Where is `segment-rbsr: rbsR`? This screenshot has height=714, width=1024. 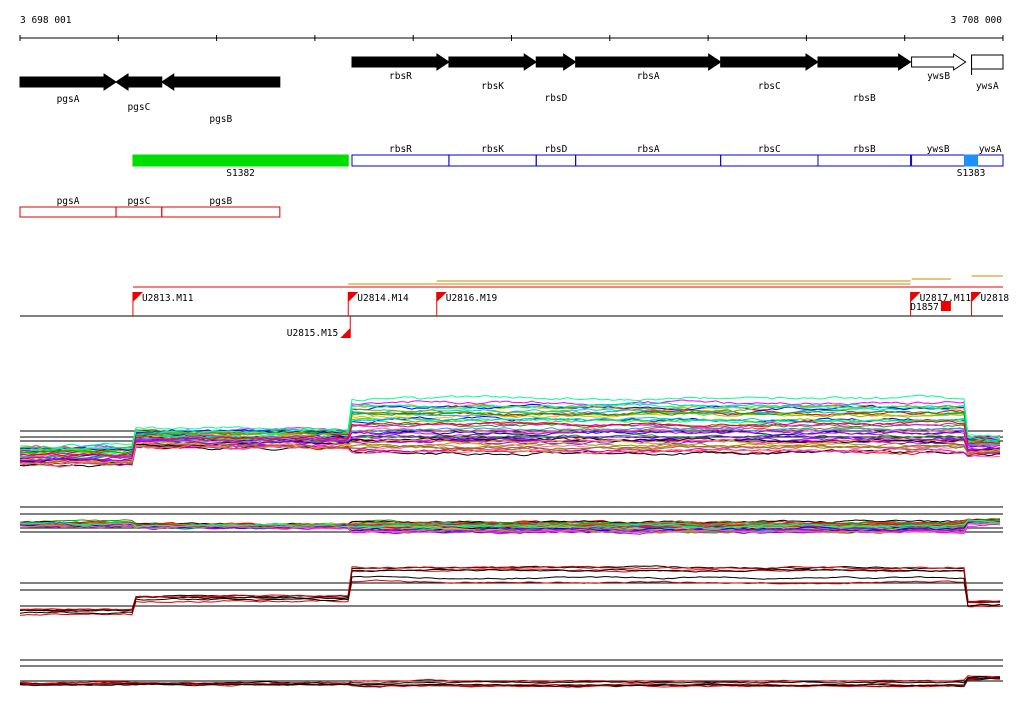 segment-rbsr: rbsR is located at coordinates (400, 155).